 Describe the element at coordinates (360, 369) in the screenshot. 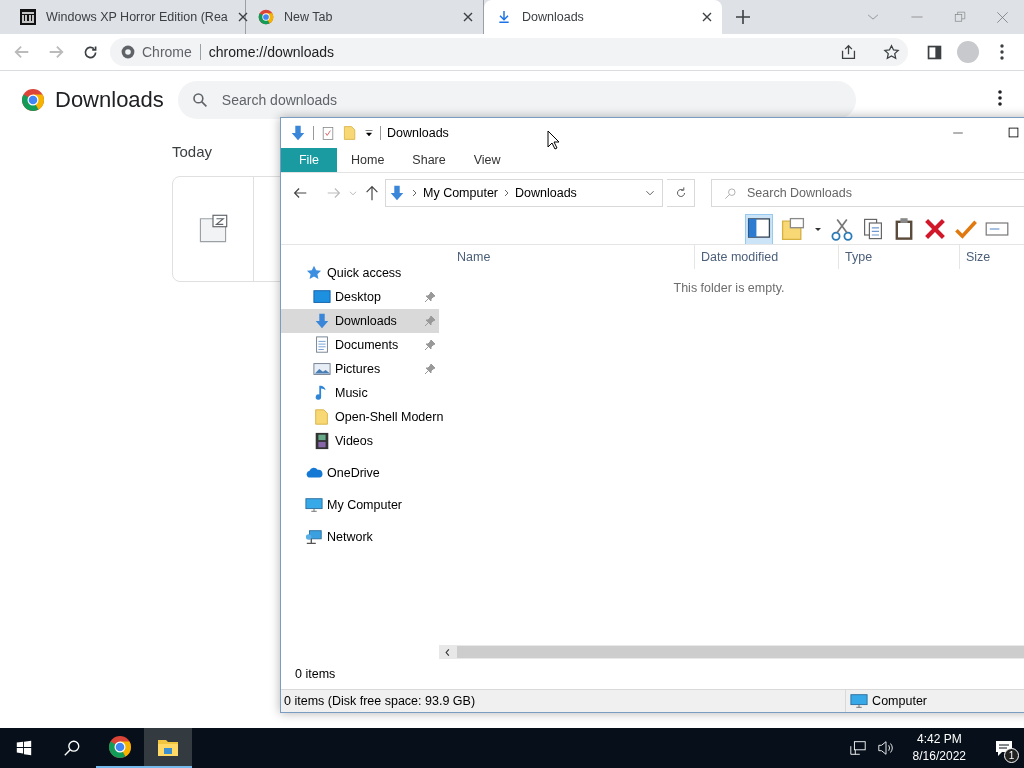

I see `nav-item: Pictures` at that location.